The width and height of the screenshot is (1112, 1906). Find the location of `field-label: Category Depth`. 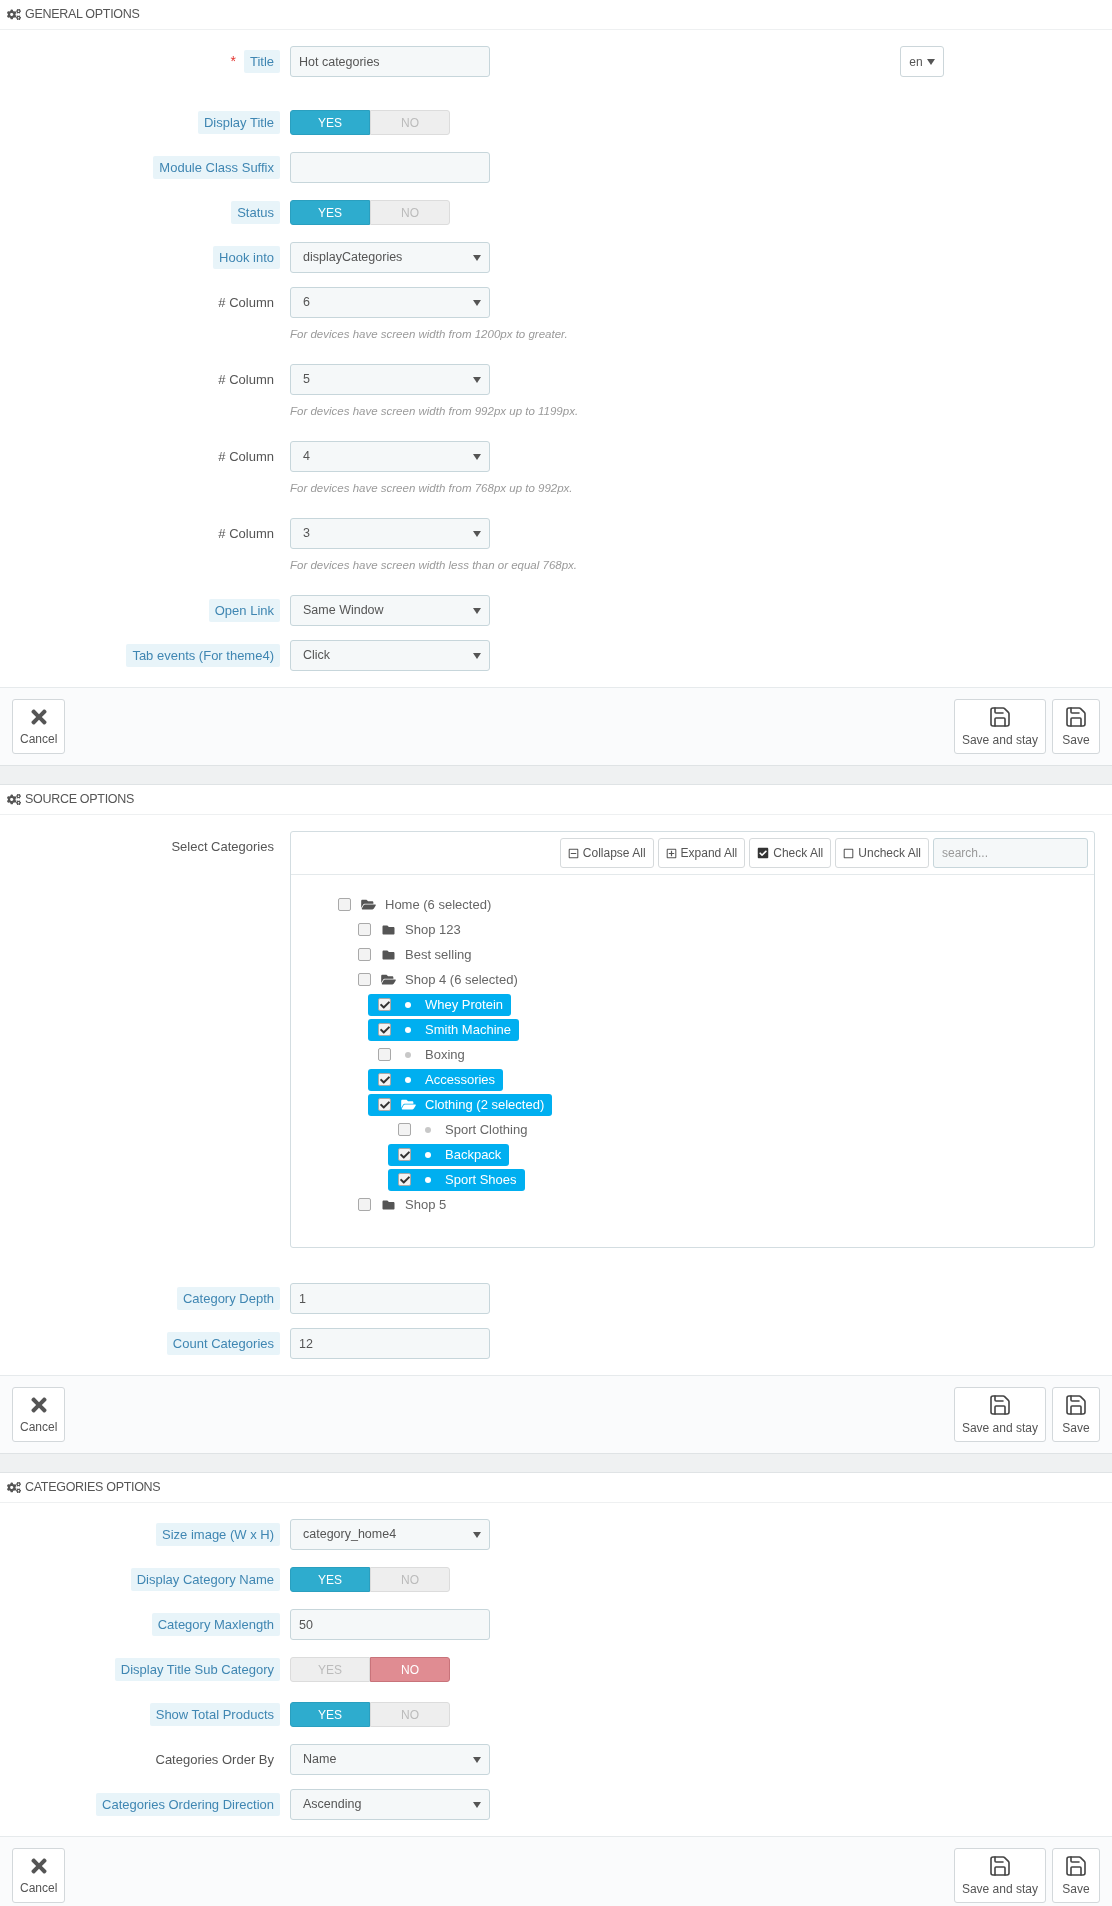

field-label: Category Depth is located at coordinates (228, 1298).